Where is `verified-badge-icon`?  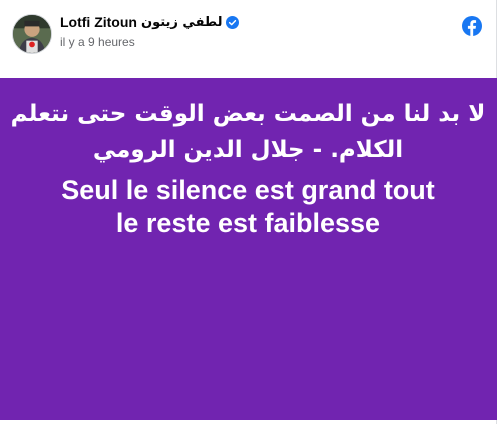
verified-badge-icon is located at coordinates (233, 22).